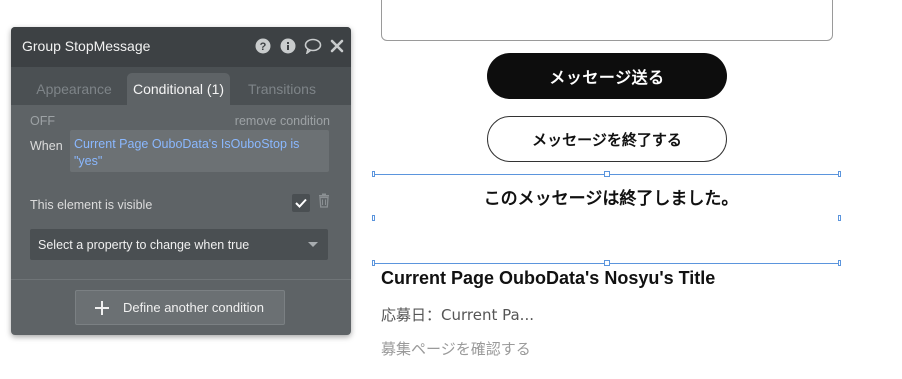 The image size is (902, 379). I want to click on selection-handle-right, so click(839, 218).